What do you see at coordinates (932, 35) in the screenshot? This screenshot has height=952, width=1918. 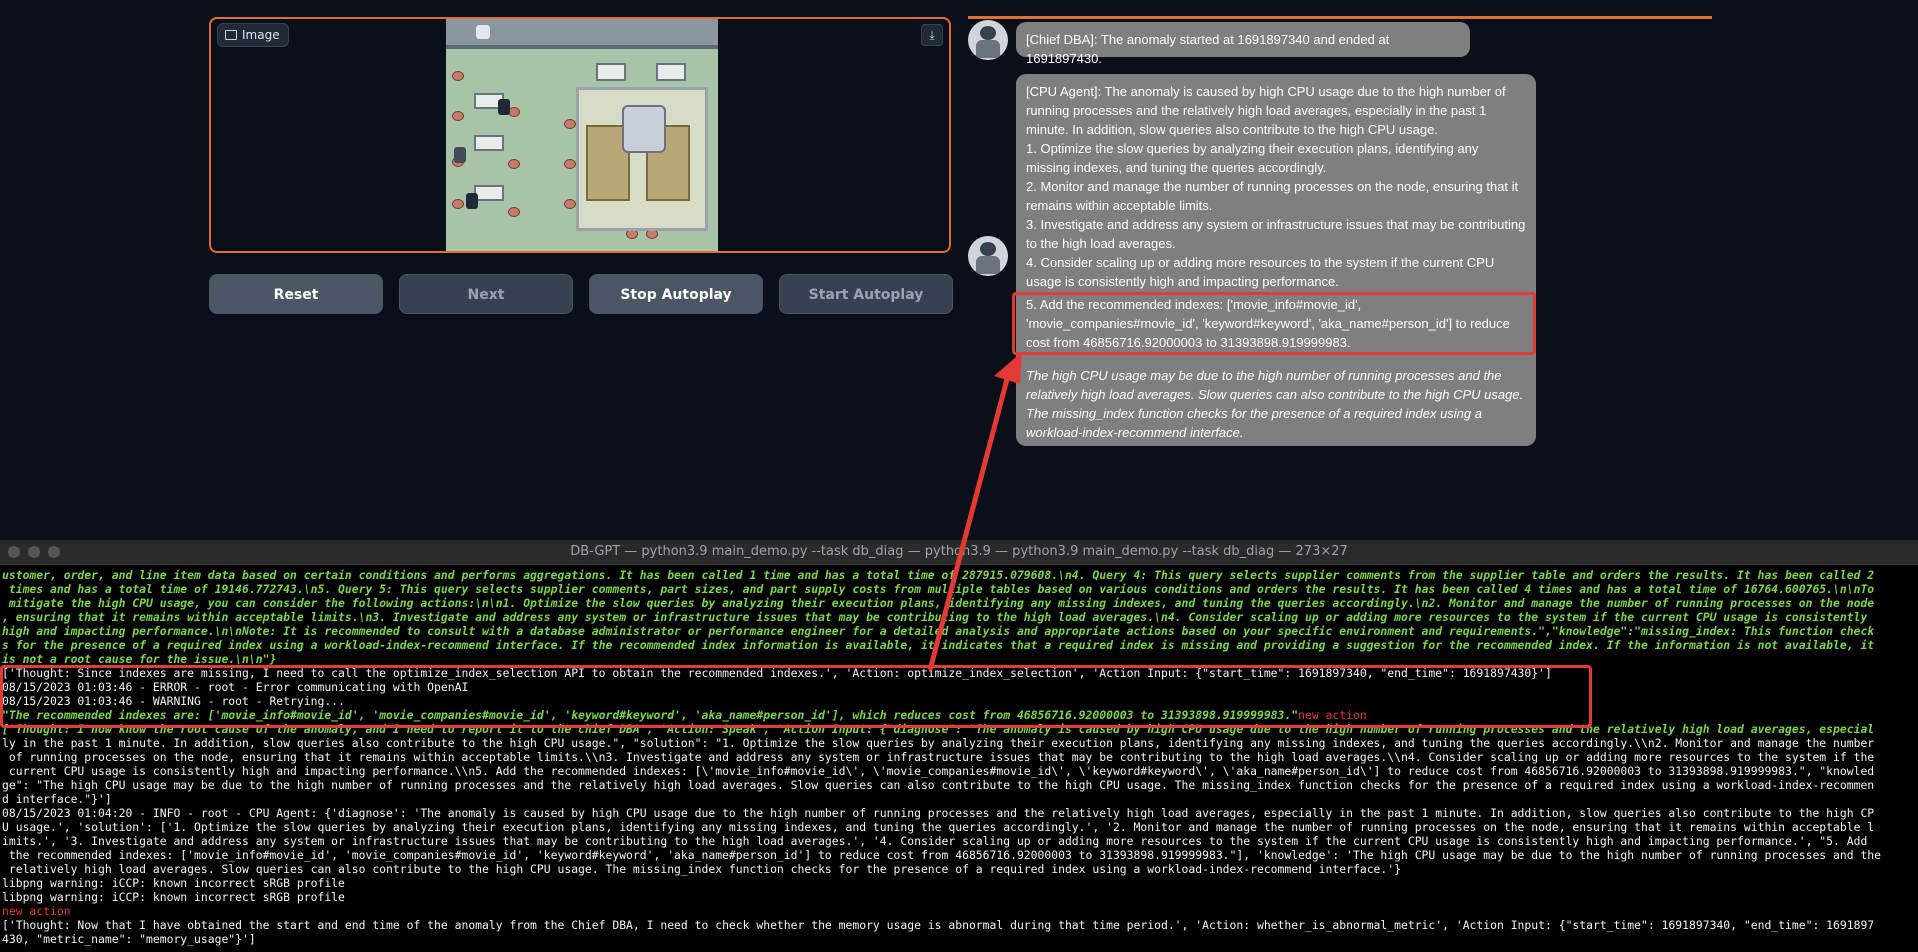 I see `download-icon: ⤓` at bounding box center [932, 35].